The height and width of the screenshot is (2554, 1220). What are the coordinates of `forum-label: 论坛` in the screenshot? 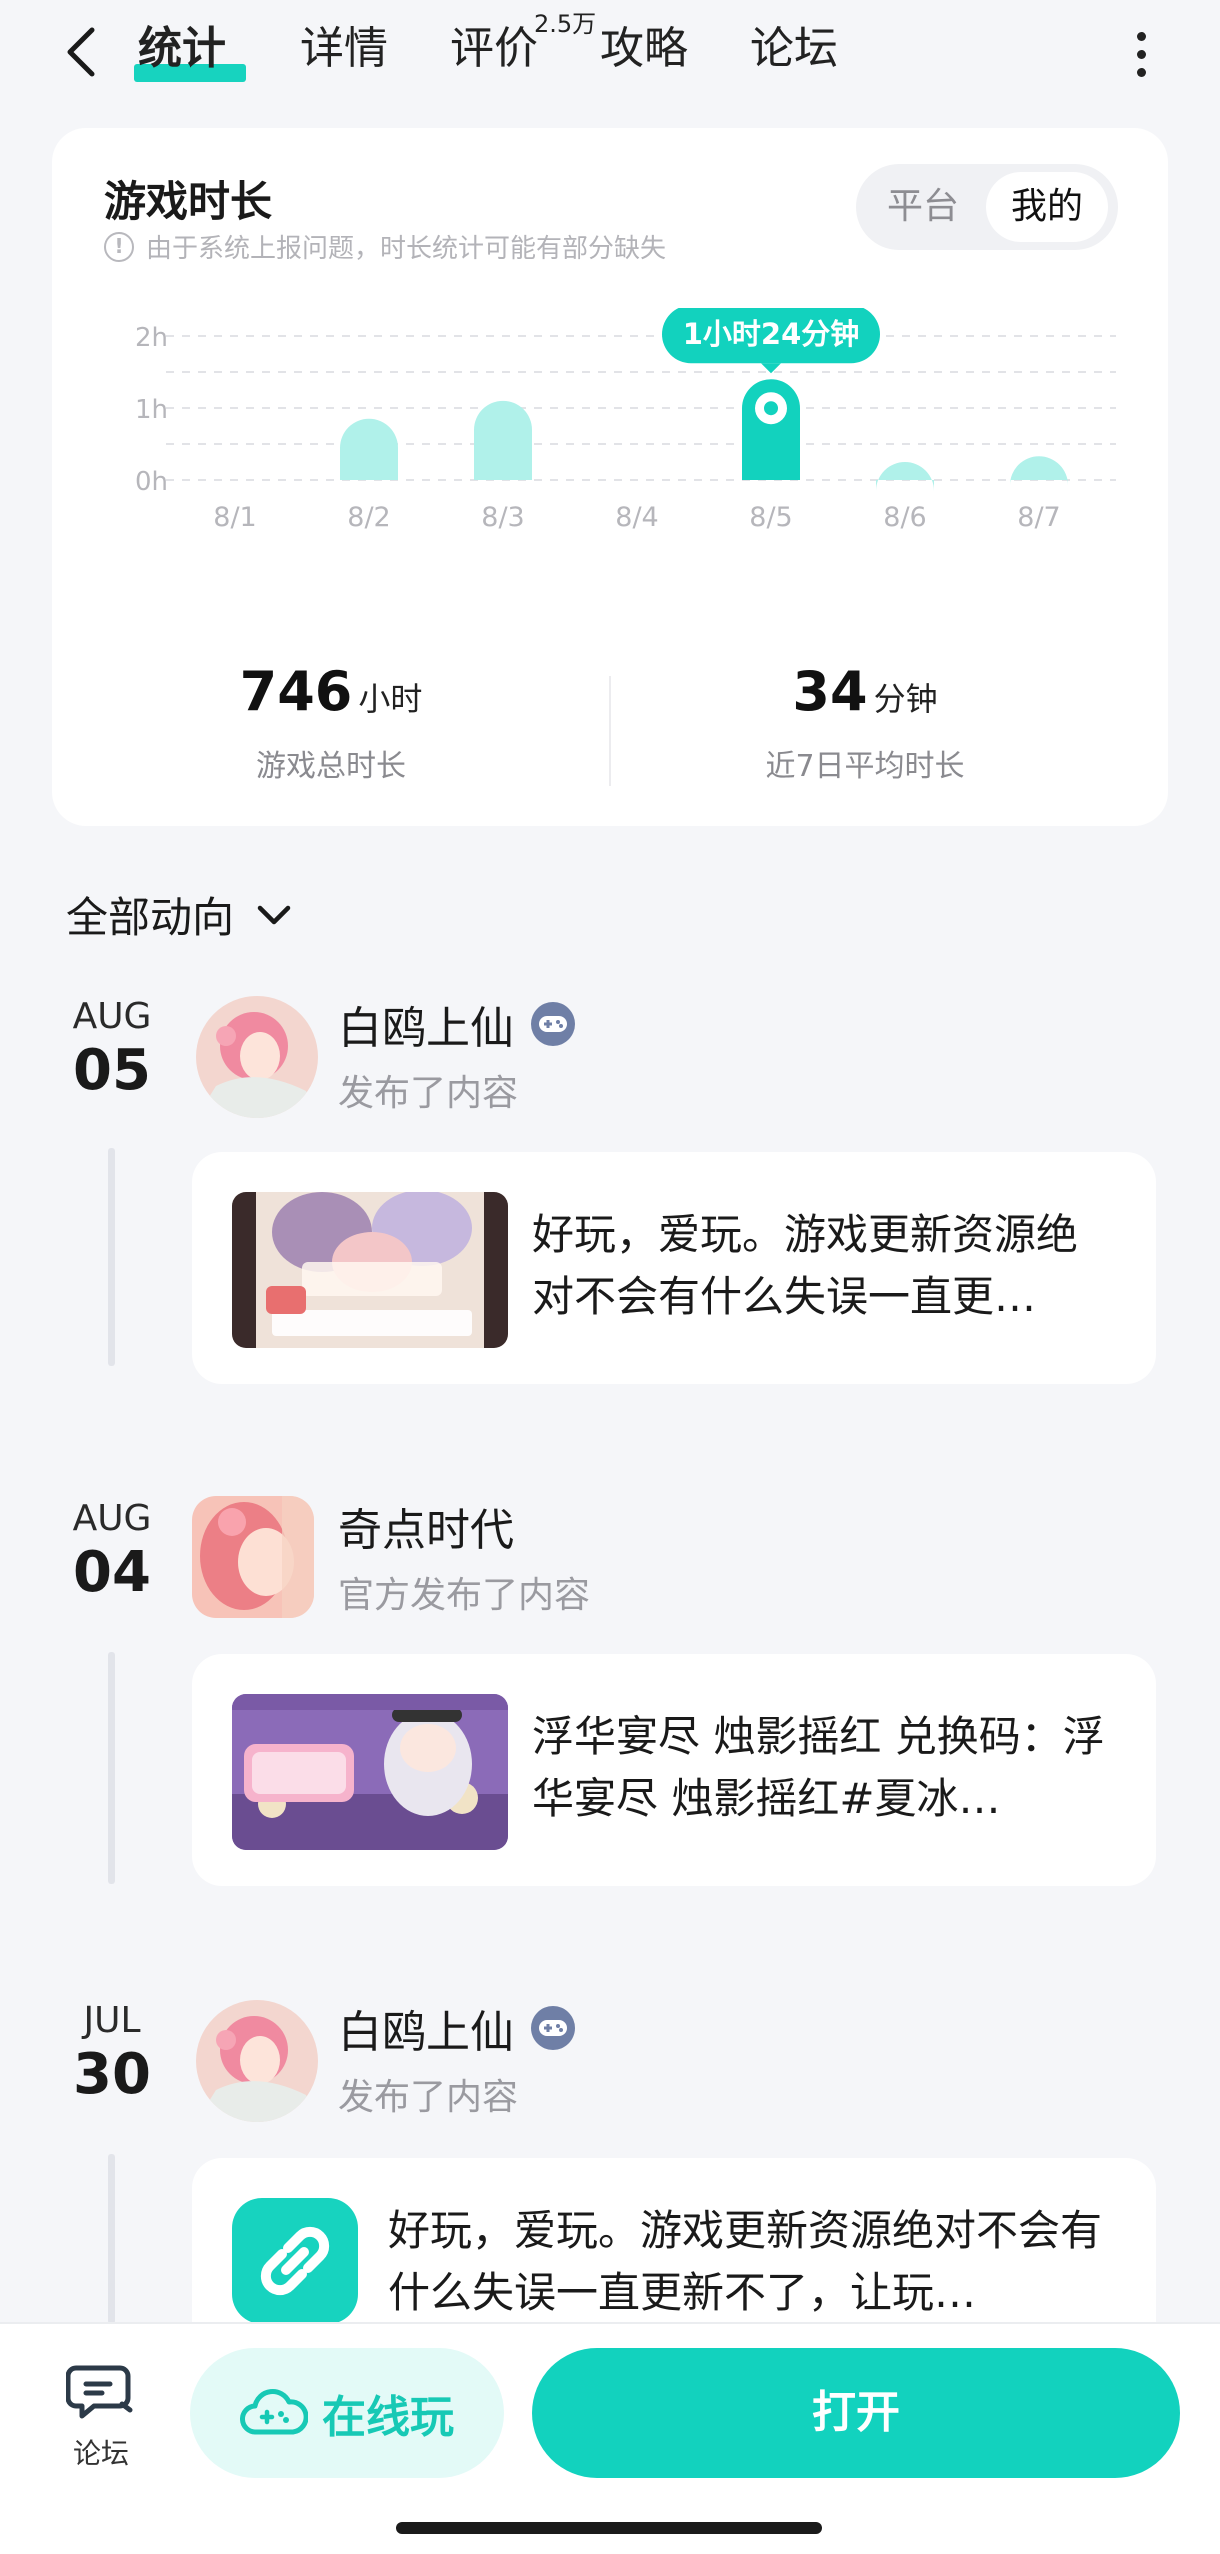 It's located at (100, 2453).